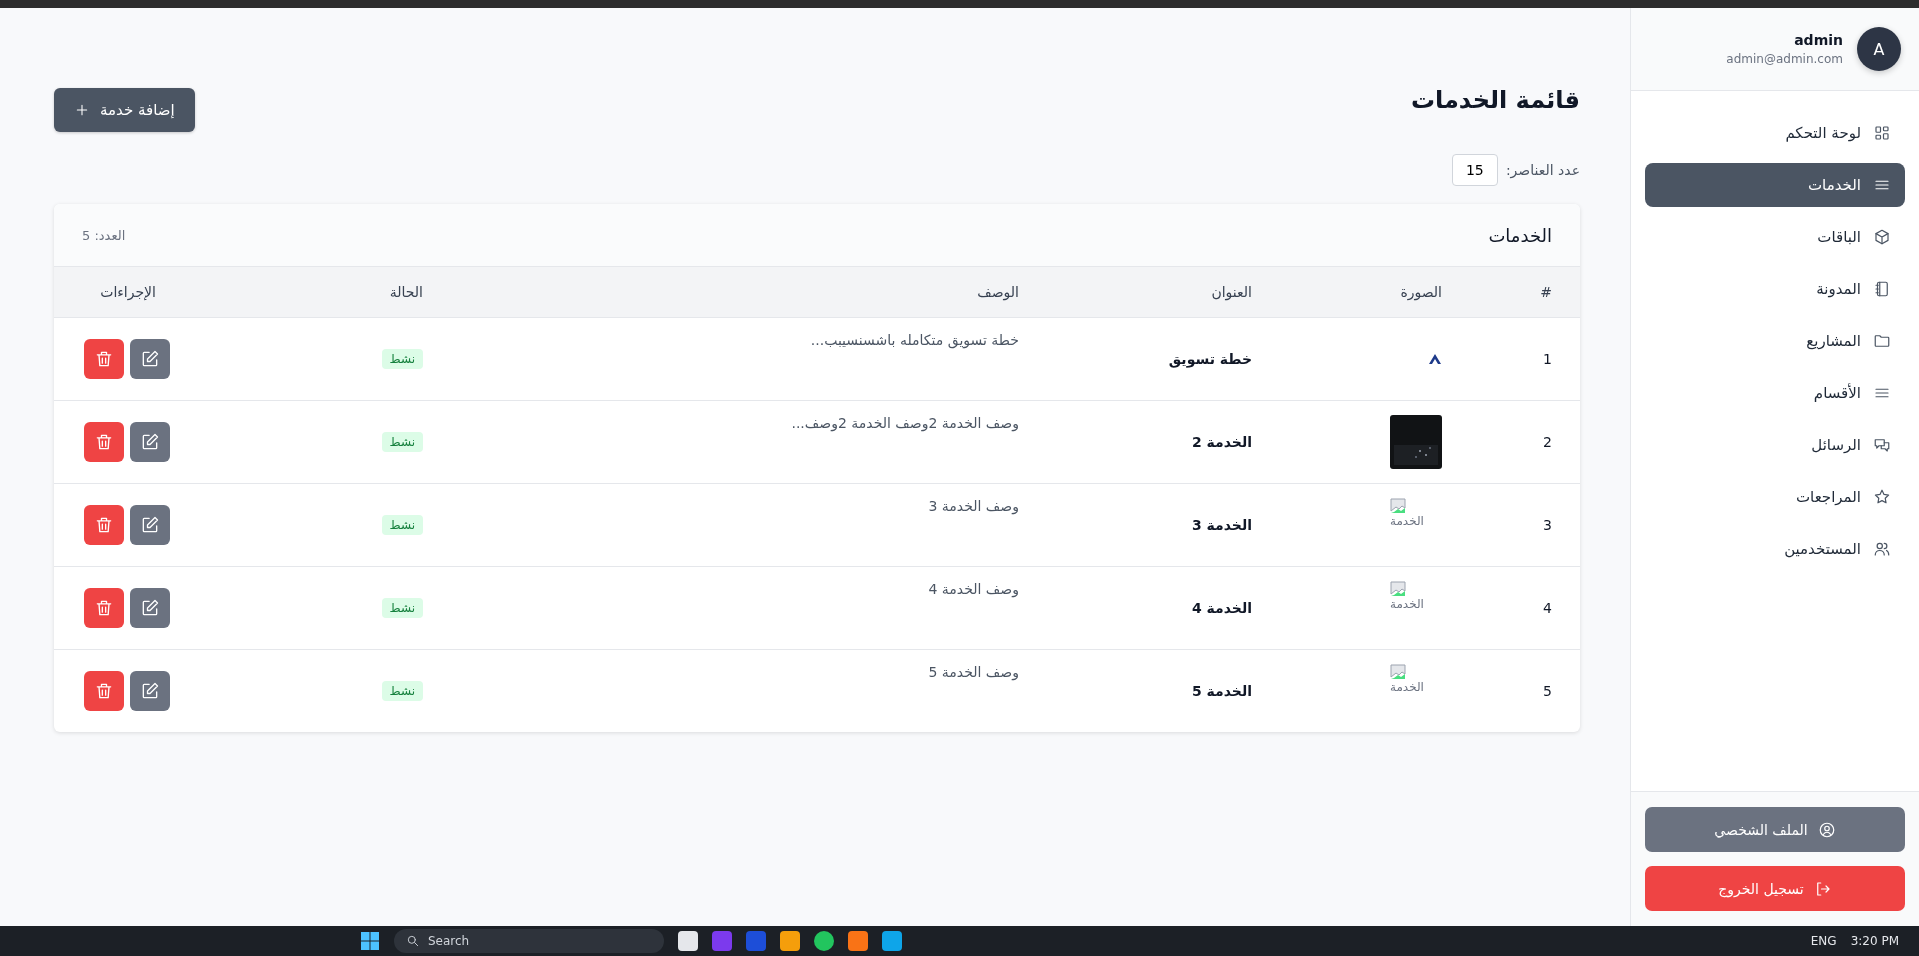  I want to click on profile-button: الملف الشخصي, so click(1775, 829).